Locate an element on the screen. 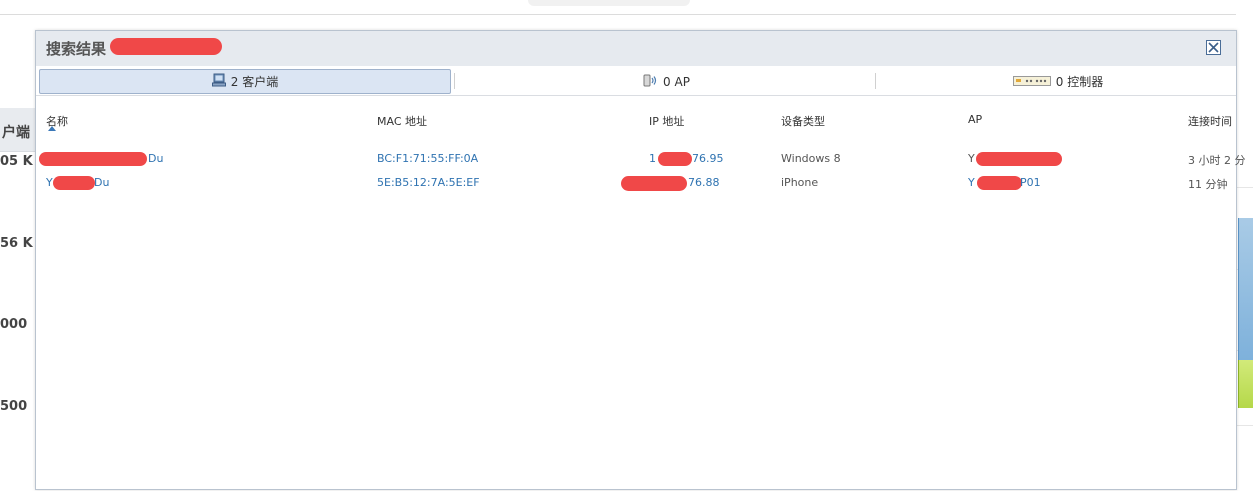 This screenshot has height=491, width=1253. background-column-header-label: 户端 is located at coordinates (16, 133).